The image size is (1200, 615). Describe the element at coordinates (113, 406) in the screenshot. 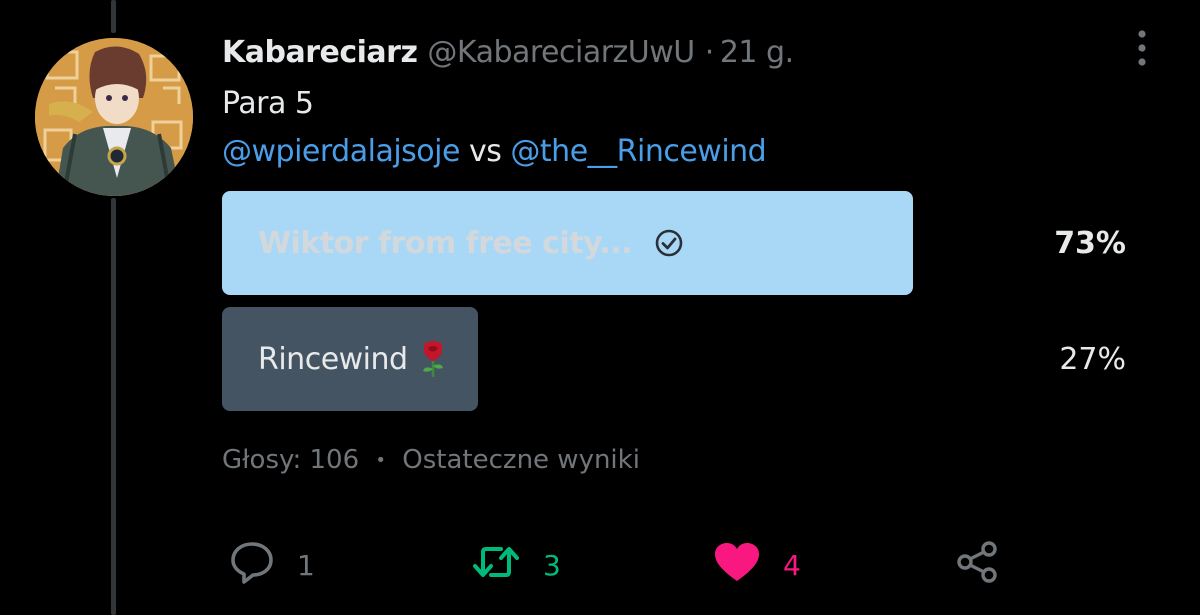

I see `thread-line-bottom` at that location.